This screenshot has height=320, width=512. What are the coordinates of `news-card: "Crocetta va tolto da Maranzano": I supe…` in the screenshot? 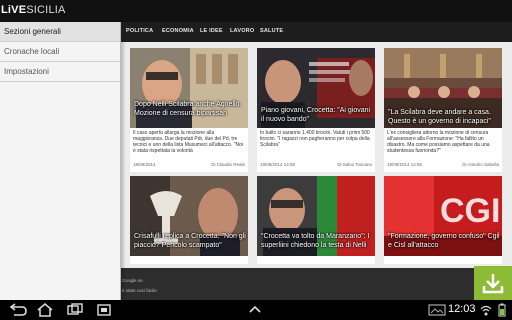 It's located at (316, 220).